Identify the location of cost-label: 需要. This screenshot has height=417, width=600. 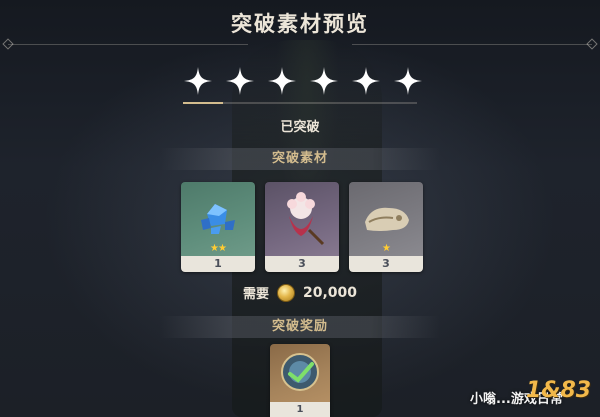
(255, 294).